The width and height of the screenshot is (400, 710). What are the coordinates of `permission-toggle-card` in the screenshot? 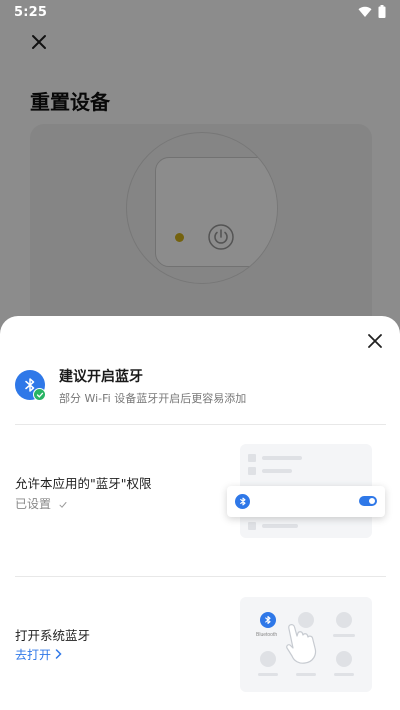 It's located at (306, 501).